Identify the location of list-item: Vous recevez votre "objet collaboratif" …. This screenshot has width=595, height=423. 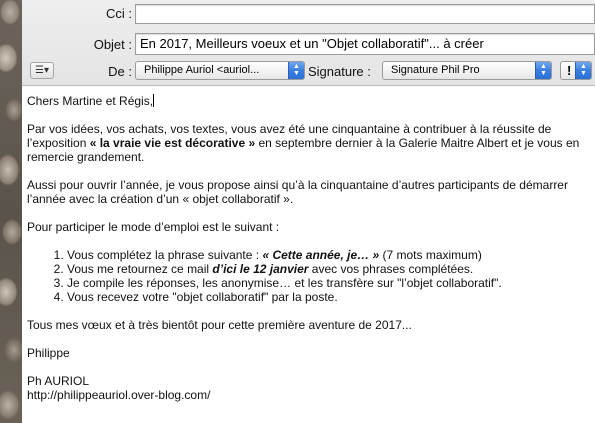
(327, 297).